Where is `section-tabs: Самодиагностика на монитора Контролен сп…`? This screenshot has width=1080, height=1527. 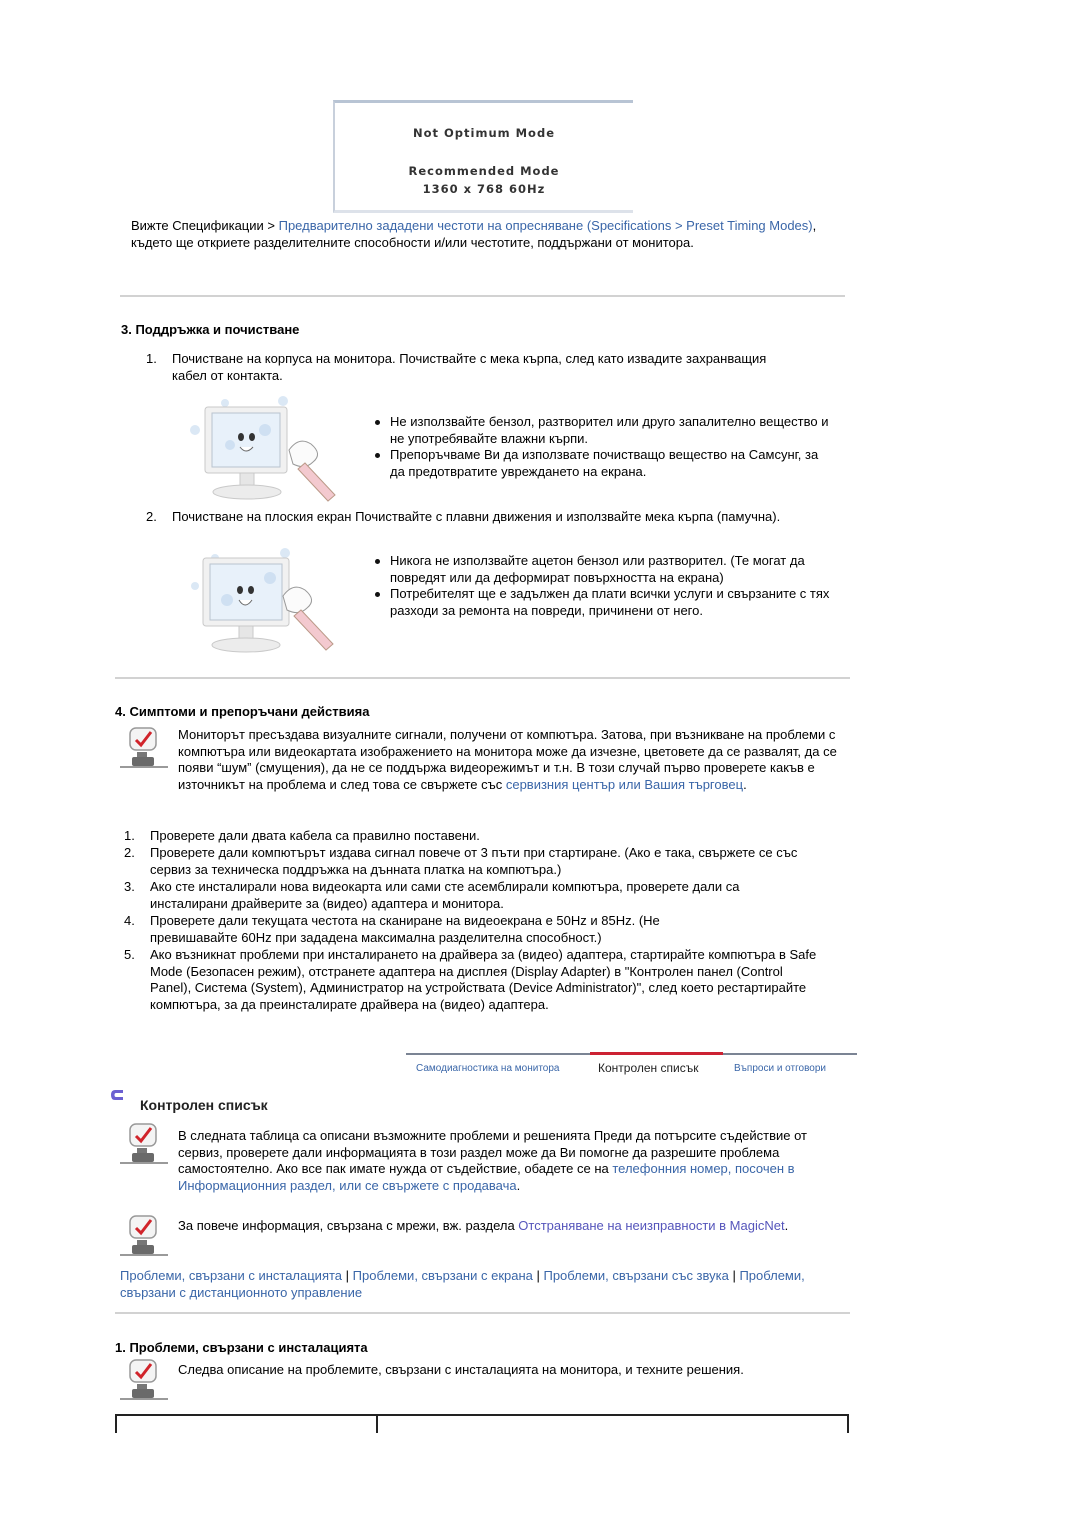 section-tabs: Самодиагностика на монитора Контролен сп… is located at coordinates (631, 1067).